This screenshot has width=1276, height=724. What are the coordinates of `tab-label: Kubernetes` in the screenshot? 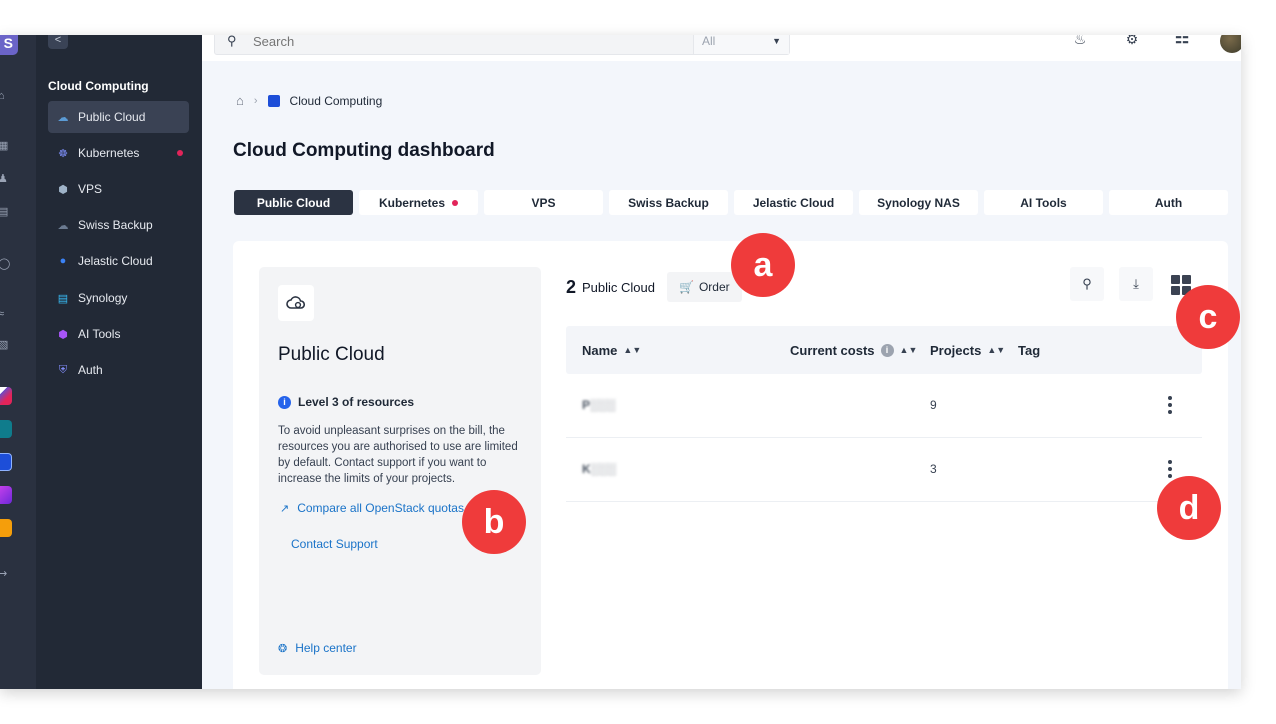 It's located at (412, 202).